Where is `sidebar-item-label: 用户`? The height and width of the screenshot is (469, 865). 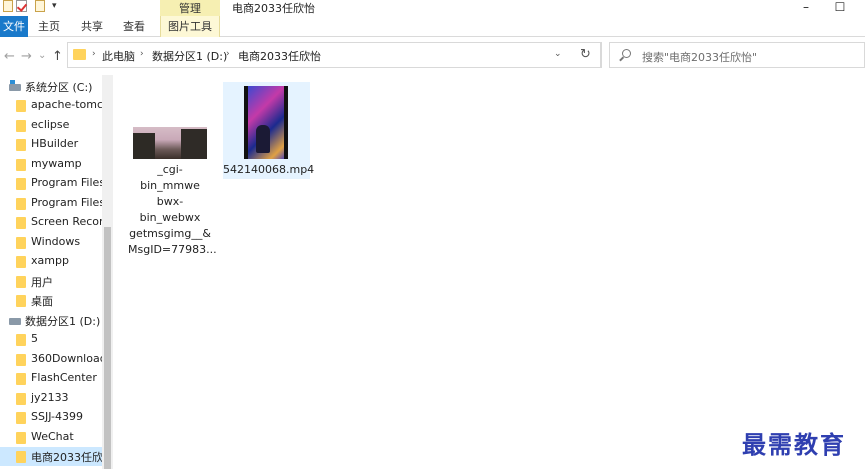
sidebar-item-label: 用户 is located at coordinates (42, 282).